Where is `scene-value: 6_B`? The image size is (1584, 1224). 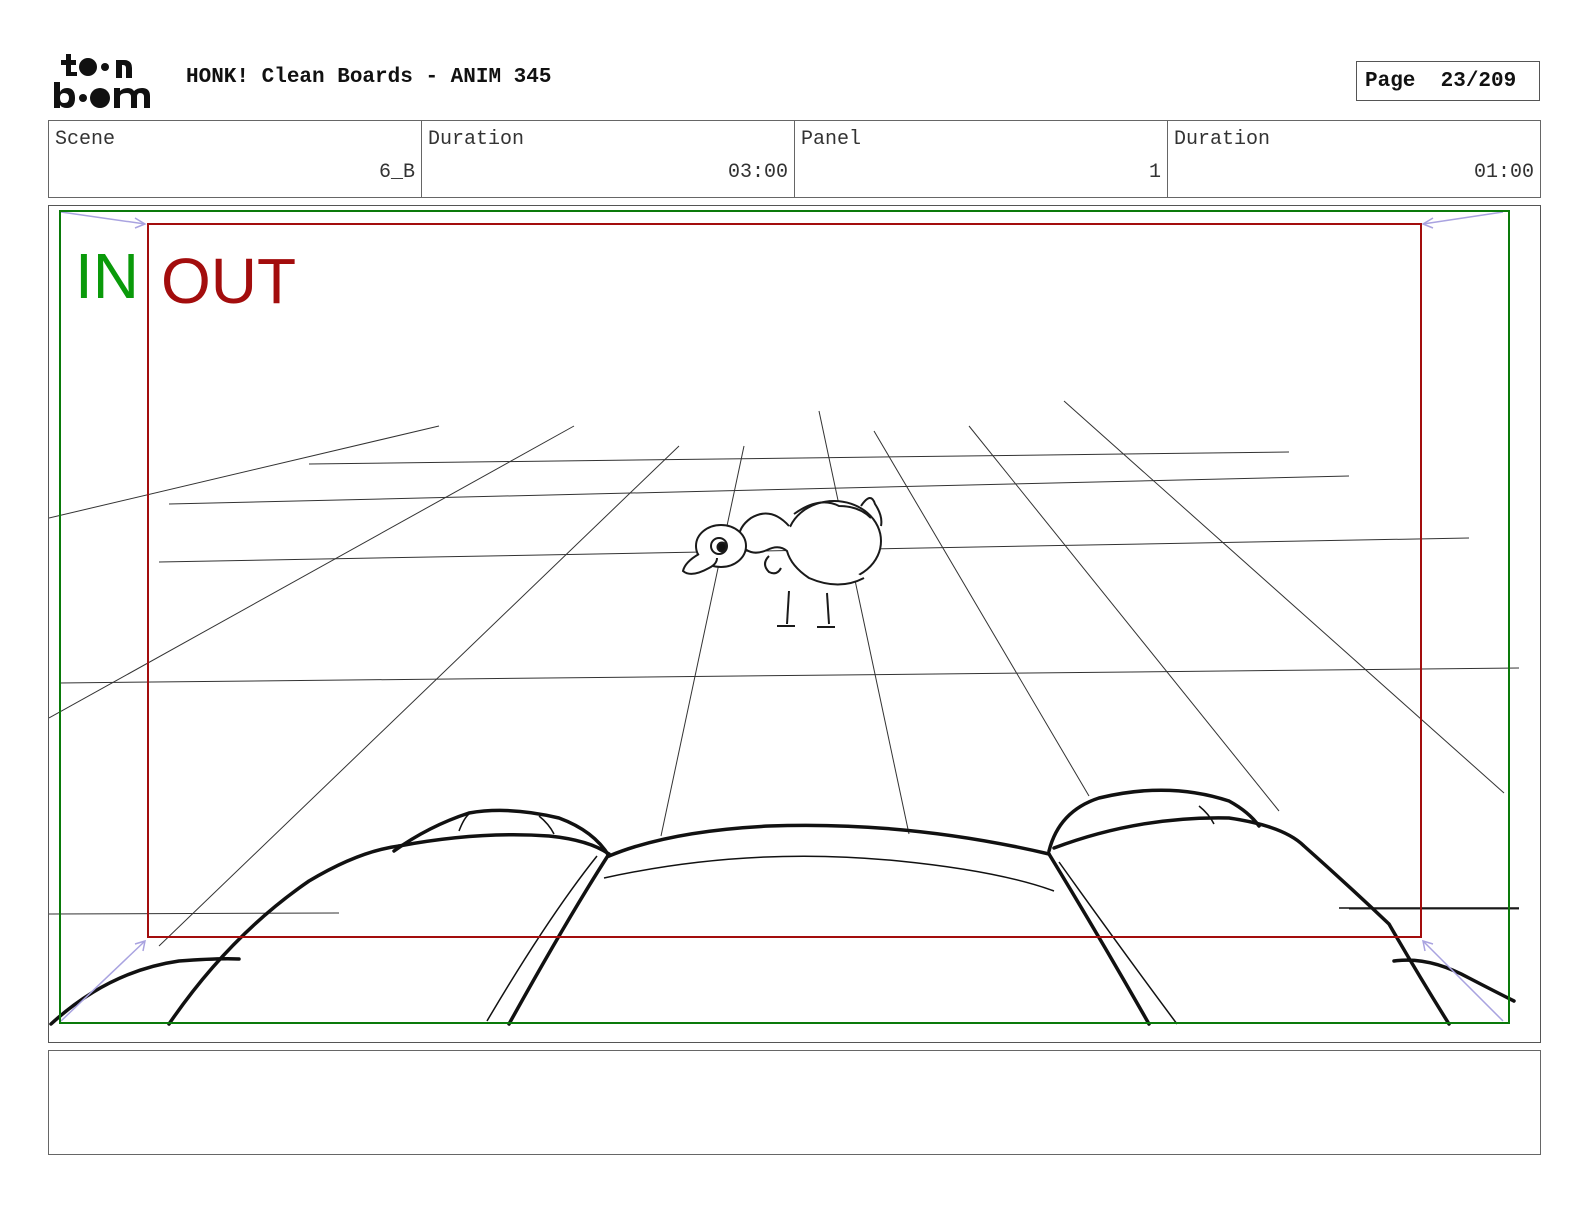
scene-value: 6_B is located at coordinates (396, 172).